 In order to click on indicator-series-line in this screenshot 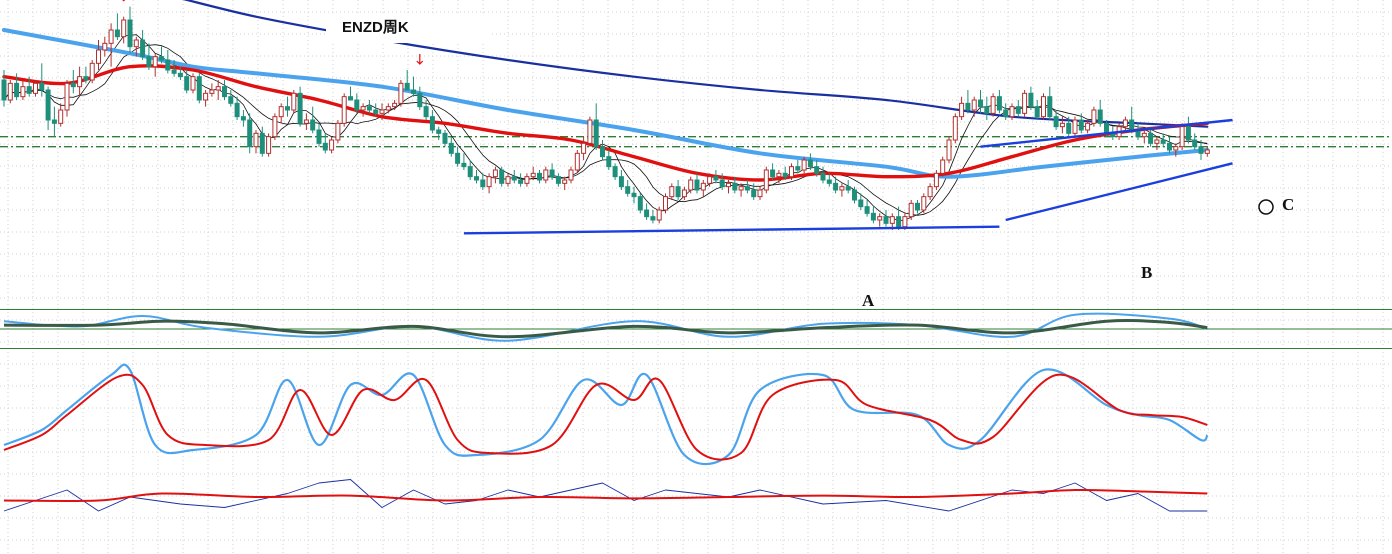, I will do `click(605, 495)`.